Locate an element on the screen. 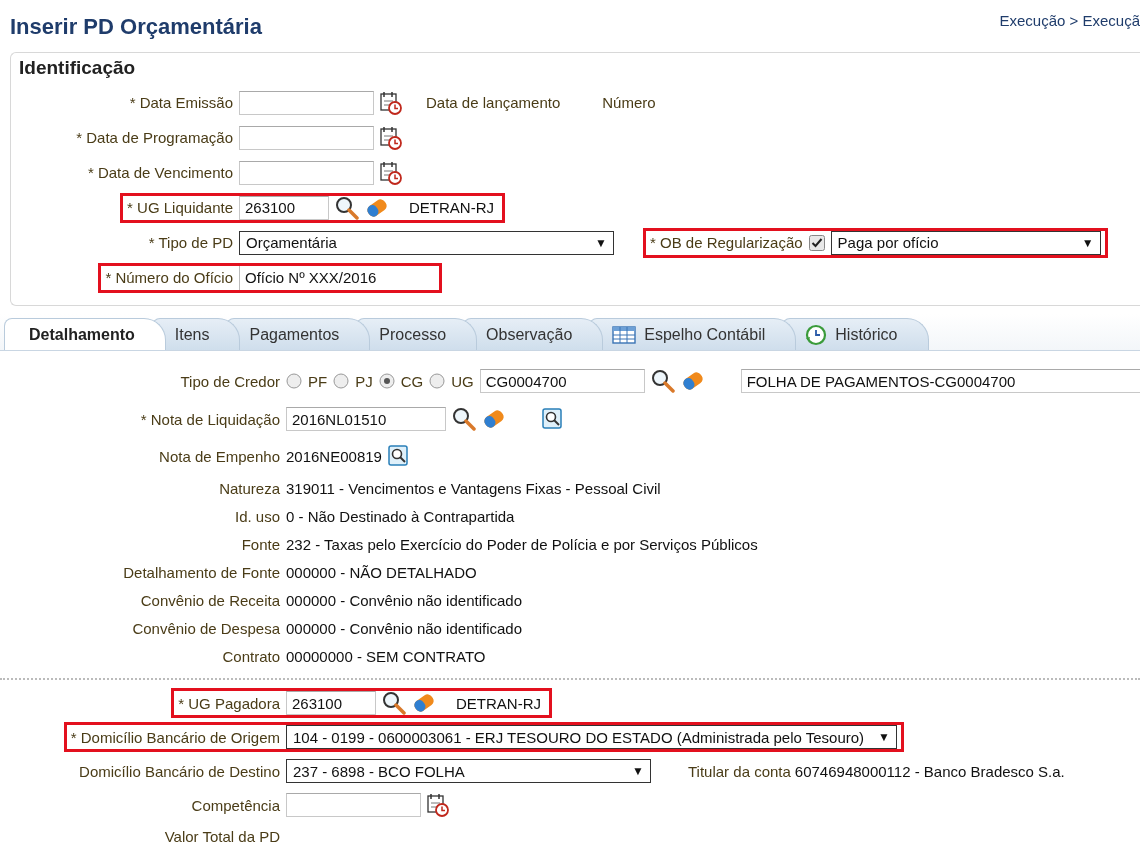 This screenshot has height=853, width=1140. field-label: Contrato is located at coordinates (251, 656).